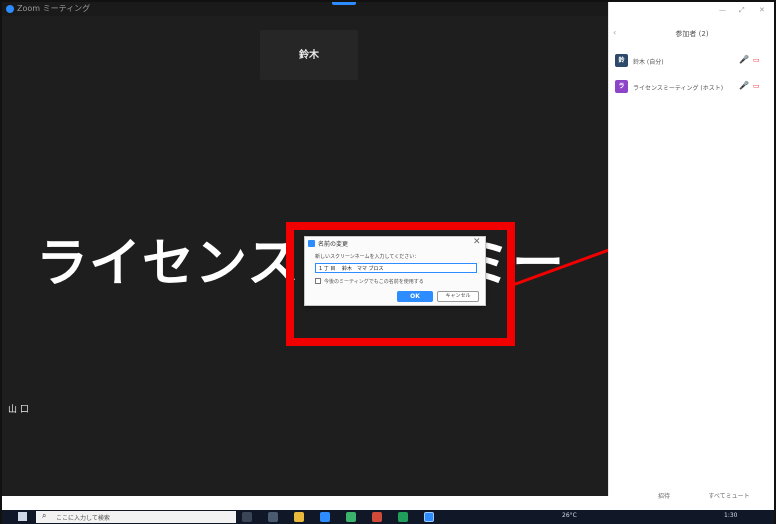 The width and height of the screenshot is (776, 524). I want to click on speaker-name: 鈴木, so click(309, 55).